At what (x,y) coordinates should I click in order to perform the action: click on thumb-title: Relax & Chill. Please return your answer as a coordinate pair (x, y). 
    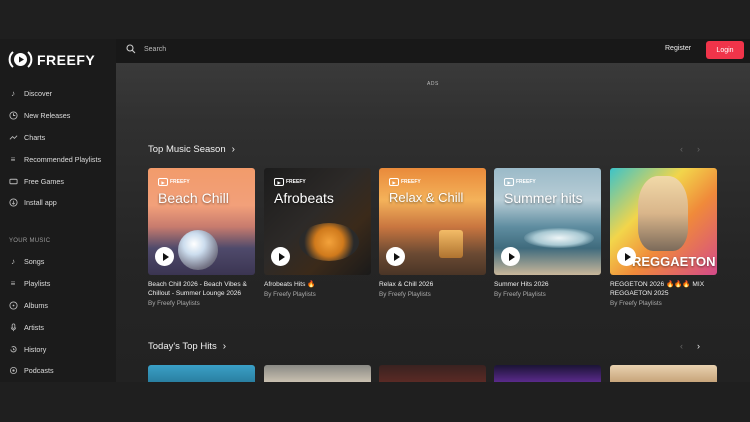
    Looking at the image, I should click on (426, 197).